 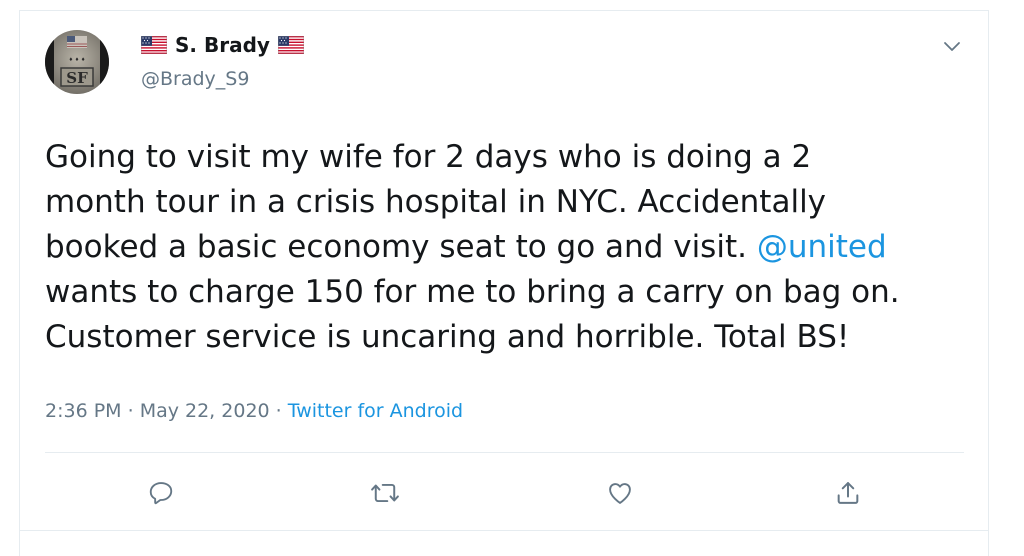 I want to click on heart-icon, so click(x=620, y=493).